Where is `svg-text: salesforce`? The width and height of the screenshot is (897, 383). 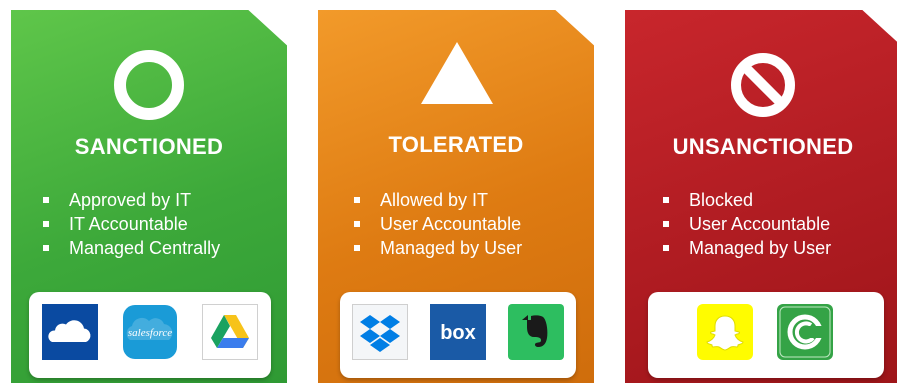 svg-text: salesforce is located at coordinates (150, 333).